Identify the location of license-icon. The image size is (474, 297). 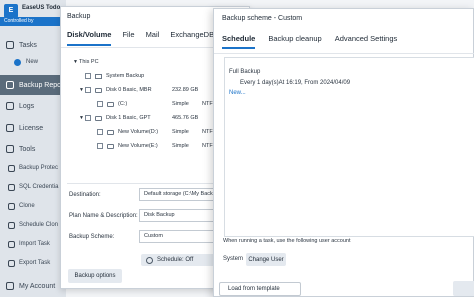
(10, 128).